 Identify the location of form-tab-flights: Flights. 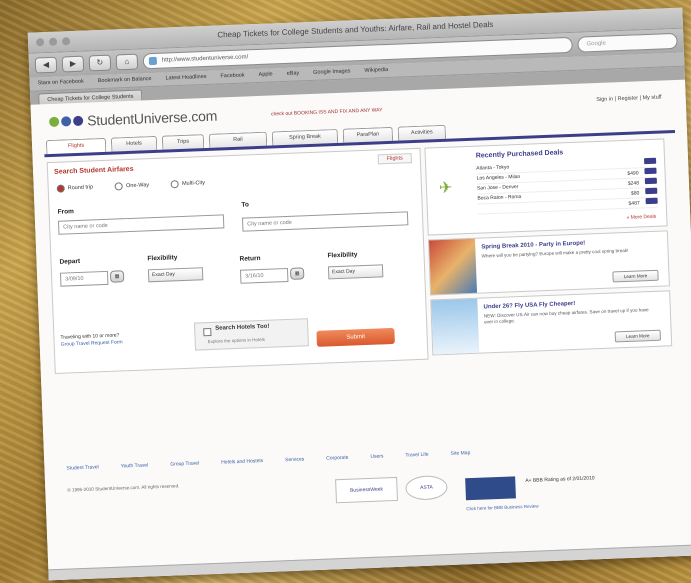
(395, 159).